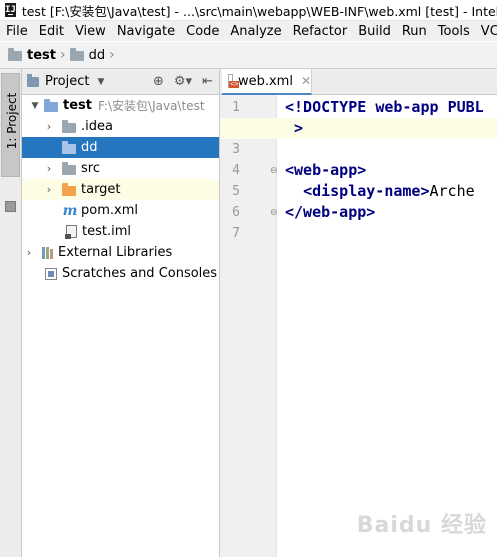 Image resolution: width=497 pixels, height=557 pixels. I want to click on web-app-open-tag: <web-app>, so click(326, 170).